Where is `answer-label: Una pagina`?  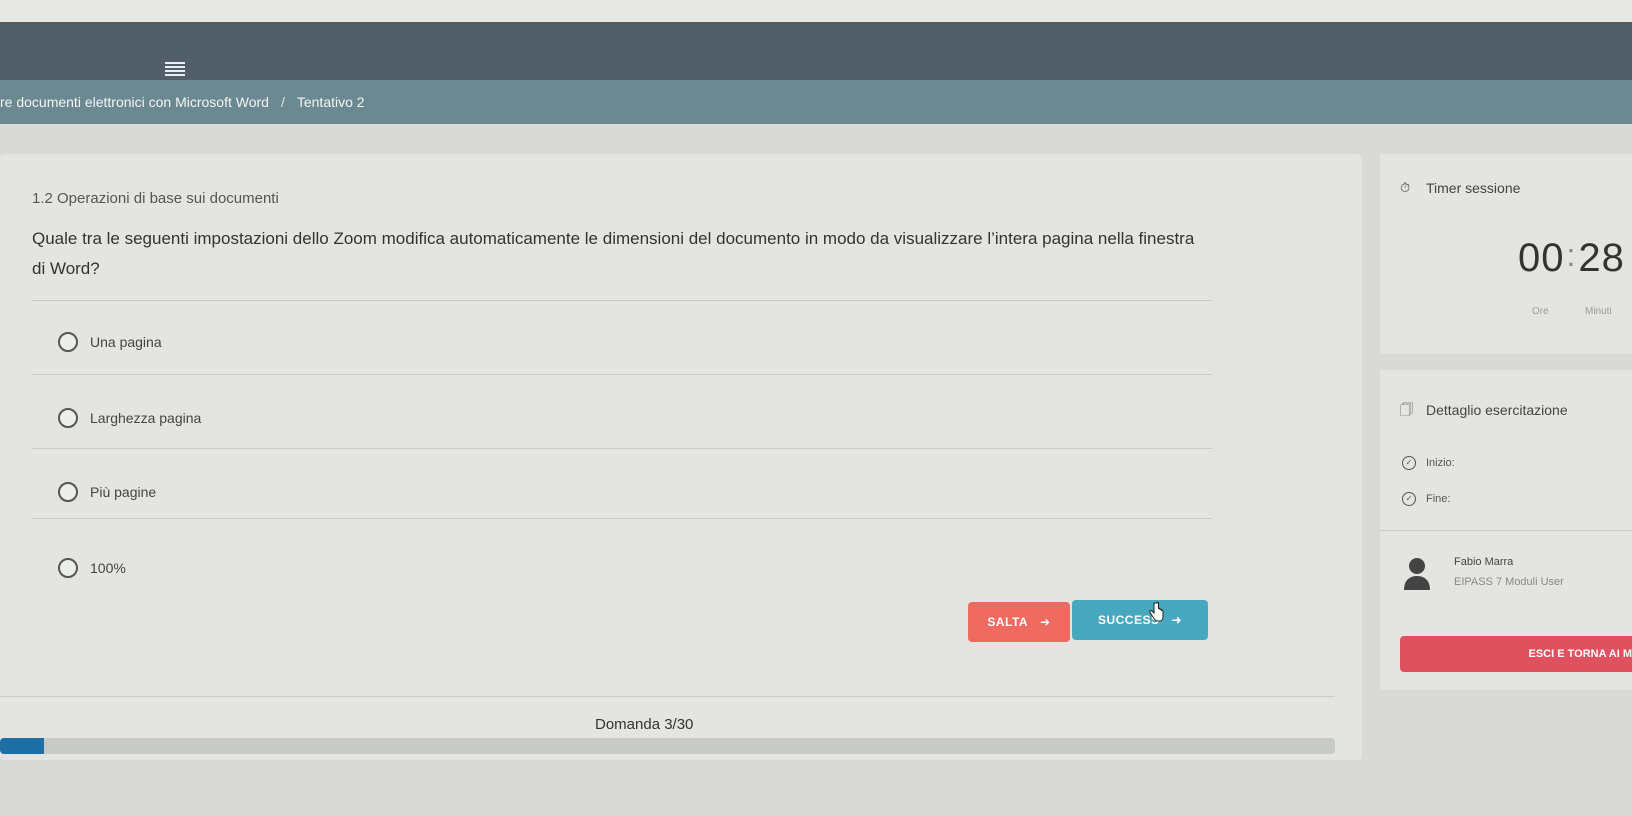
answer-label: Una pagina is located at coordinates (126, 342).